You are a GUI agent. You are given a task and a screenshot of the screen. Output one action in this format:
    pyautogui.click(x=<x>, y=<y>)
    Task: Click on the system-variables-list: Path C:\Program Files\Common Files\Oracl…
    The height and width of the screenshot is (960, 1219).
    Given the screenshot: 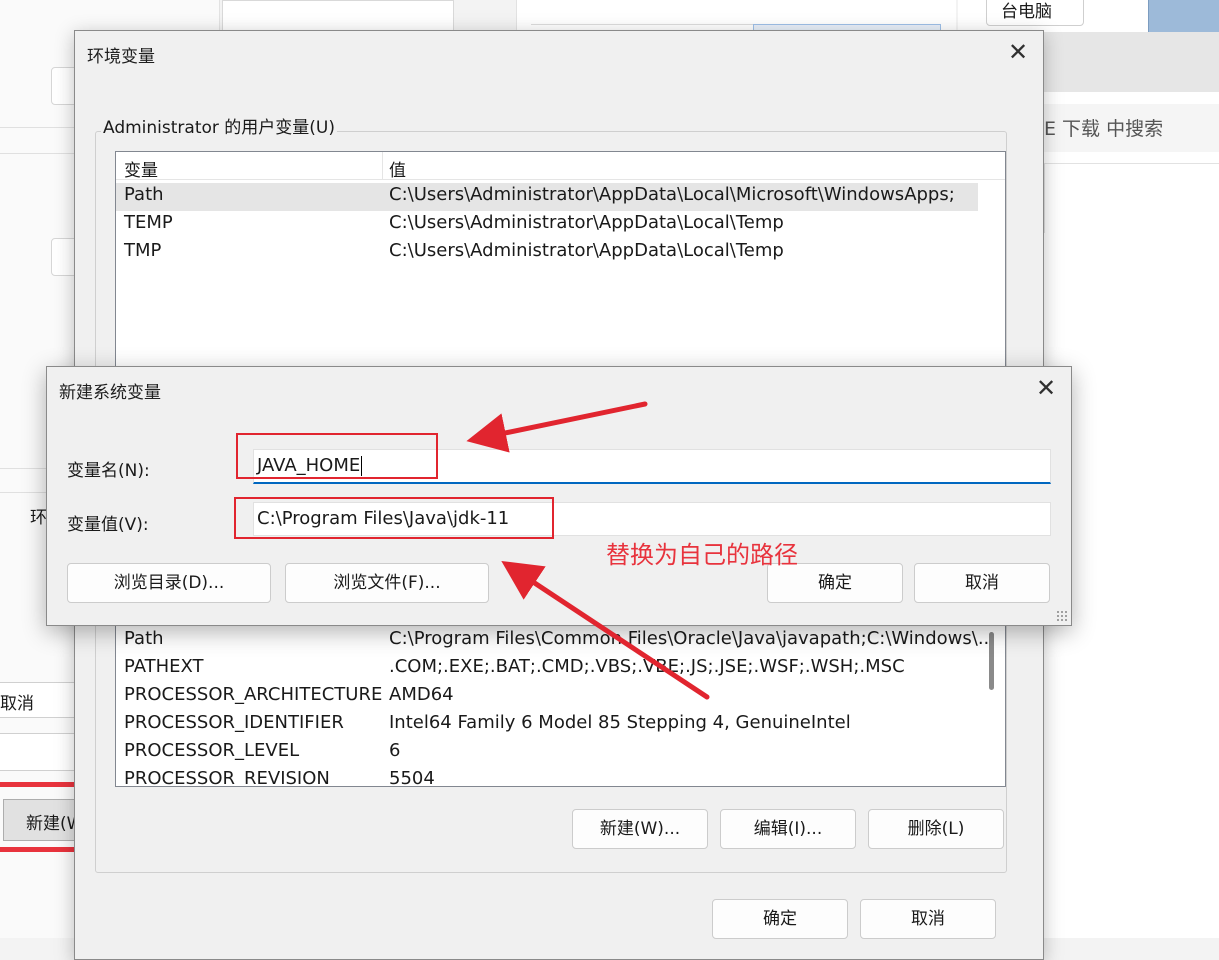 What is the action you would take?
    pyautogui.click(x=560, y=699)
    